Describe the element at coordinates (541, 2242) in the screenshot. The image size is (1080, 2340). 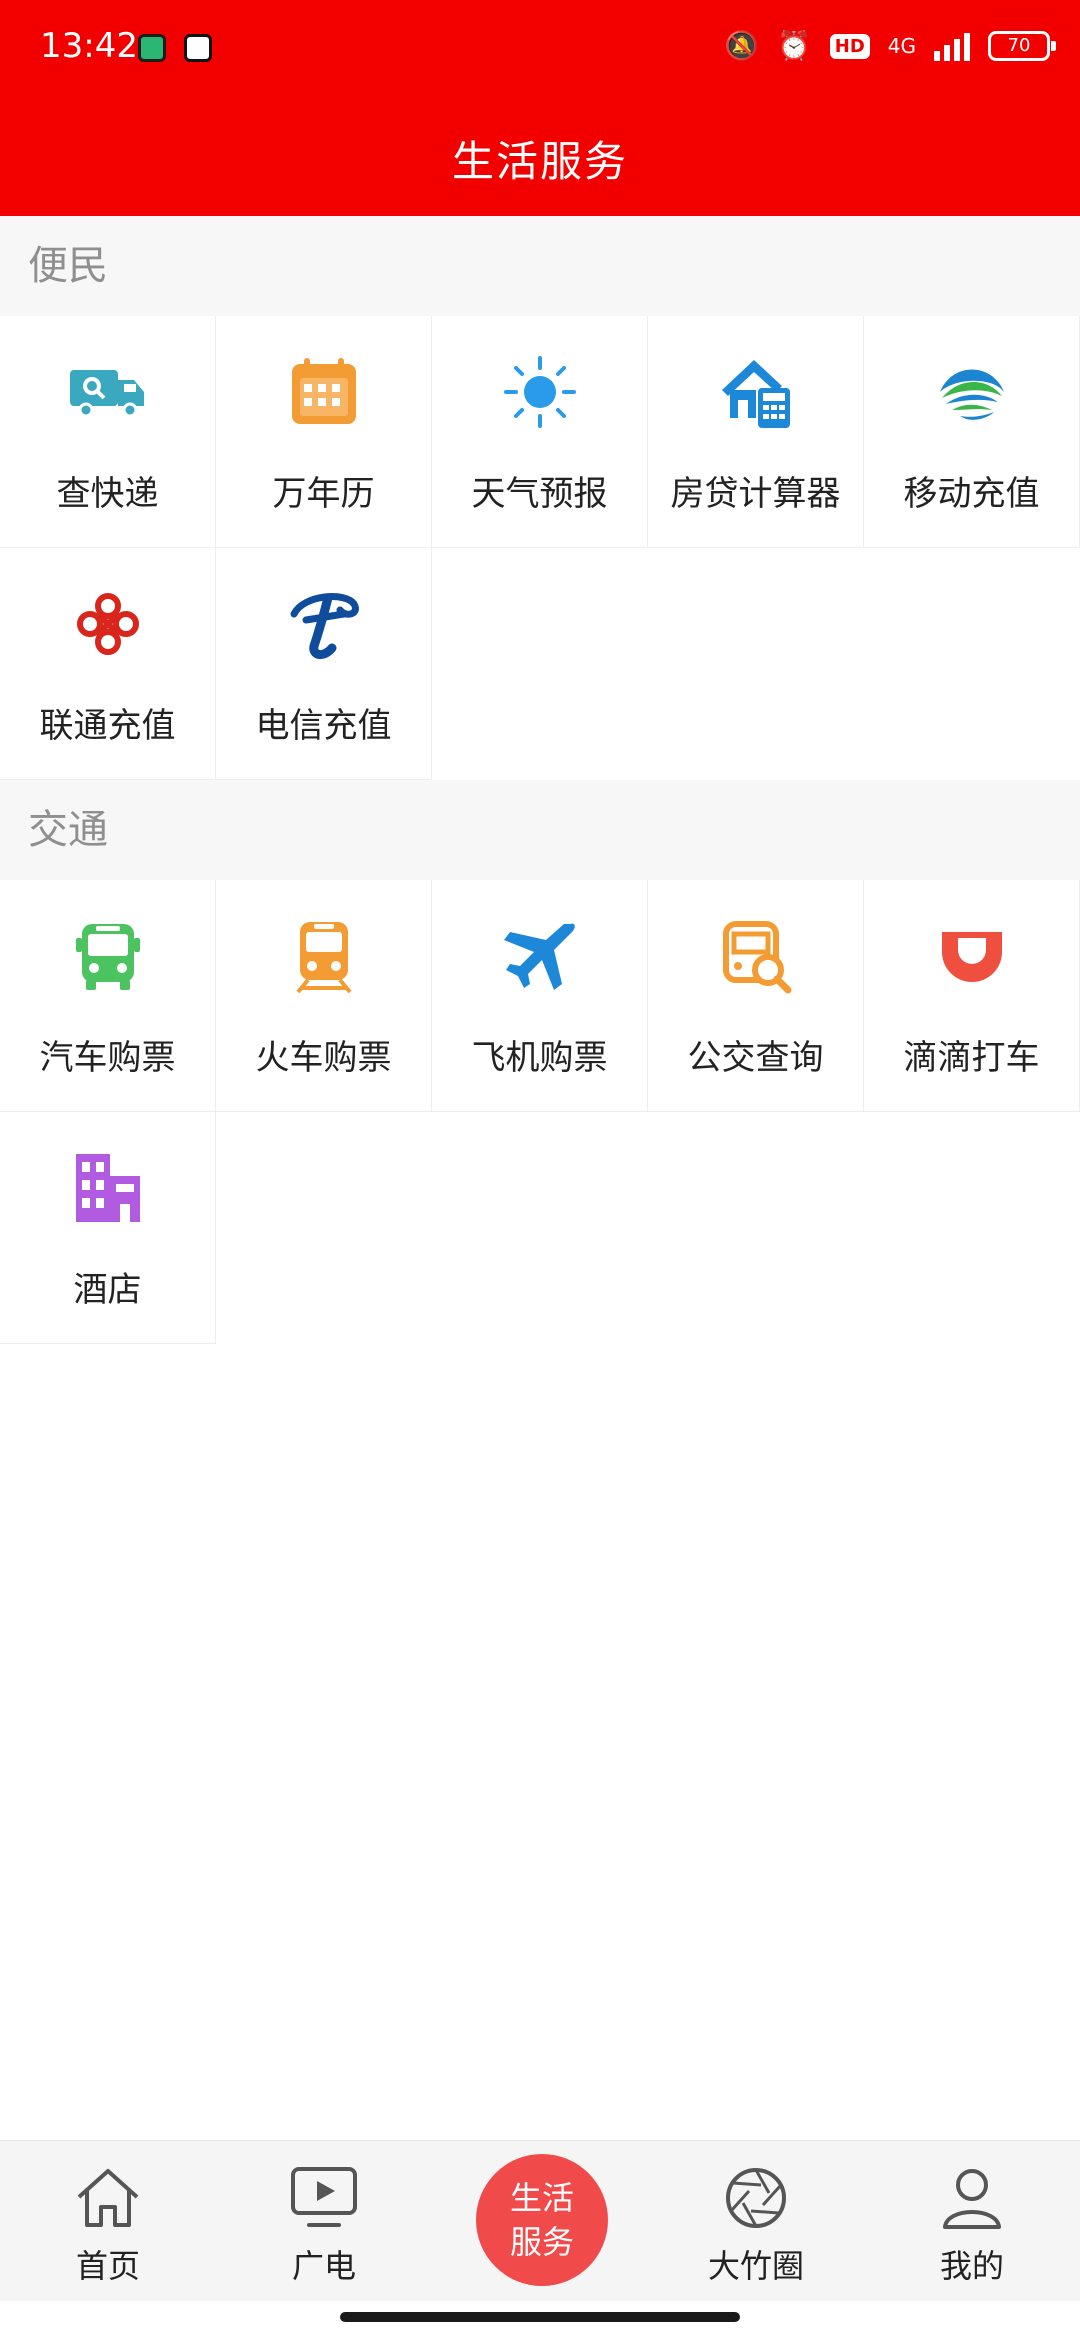
I see `center-button-line2: 服务` at that location.